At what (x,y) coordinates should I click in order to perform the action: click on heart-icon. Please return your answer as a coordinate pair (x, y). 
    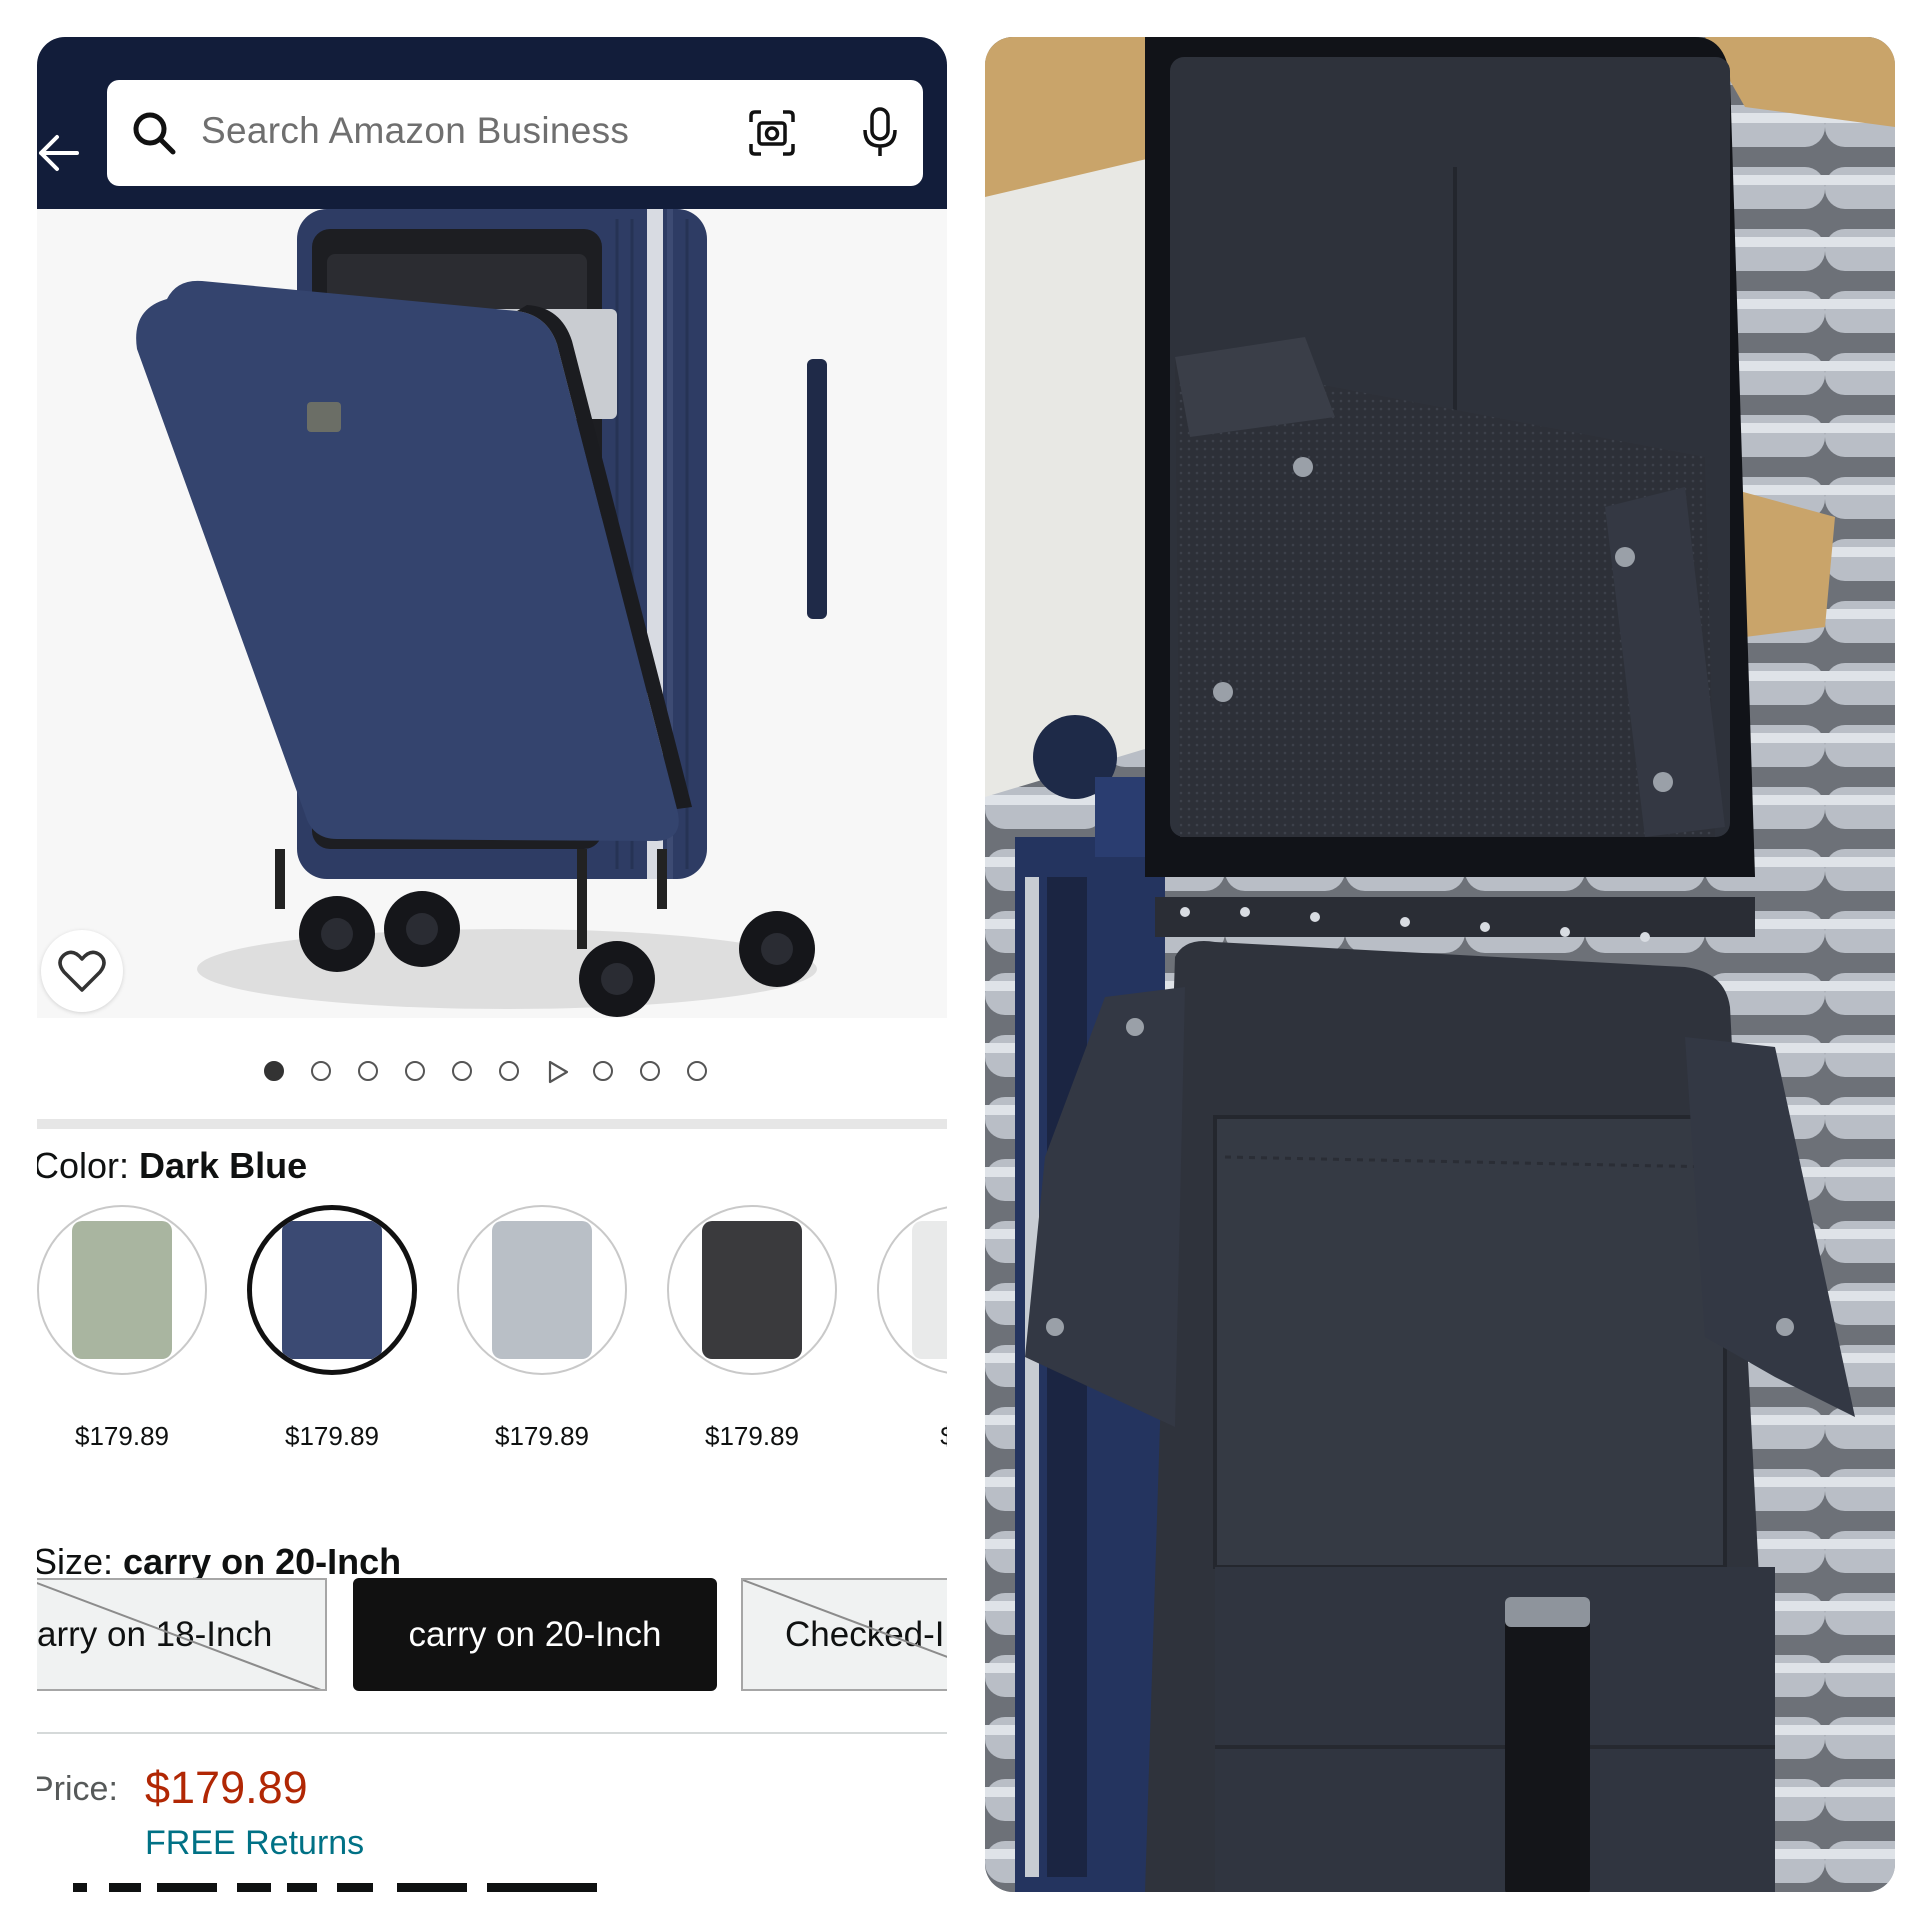
    Looking at the image, I should click on (82, 971).